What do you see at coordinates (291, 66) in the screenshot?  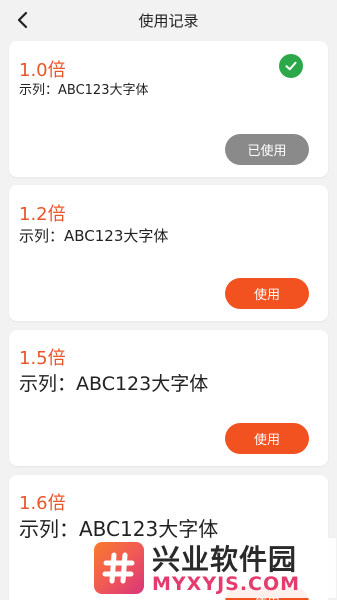 I see `check-icon` at bounding box center [291, 66].